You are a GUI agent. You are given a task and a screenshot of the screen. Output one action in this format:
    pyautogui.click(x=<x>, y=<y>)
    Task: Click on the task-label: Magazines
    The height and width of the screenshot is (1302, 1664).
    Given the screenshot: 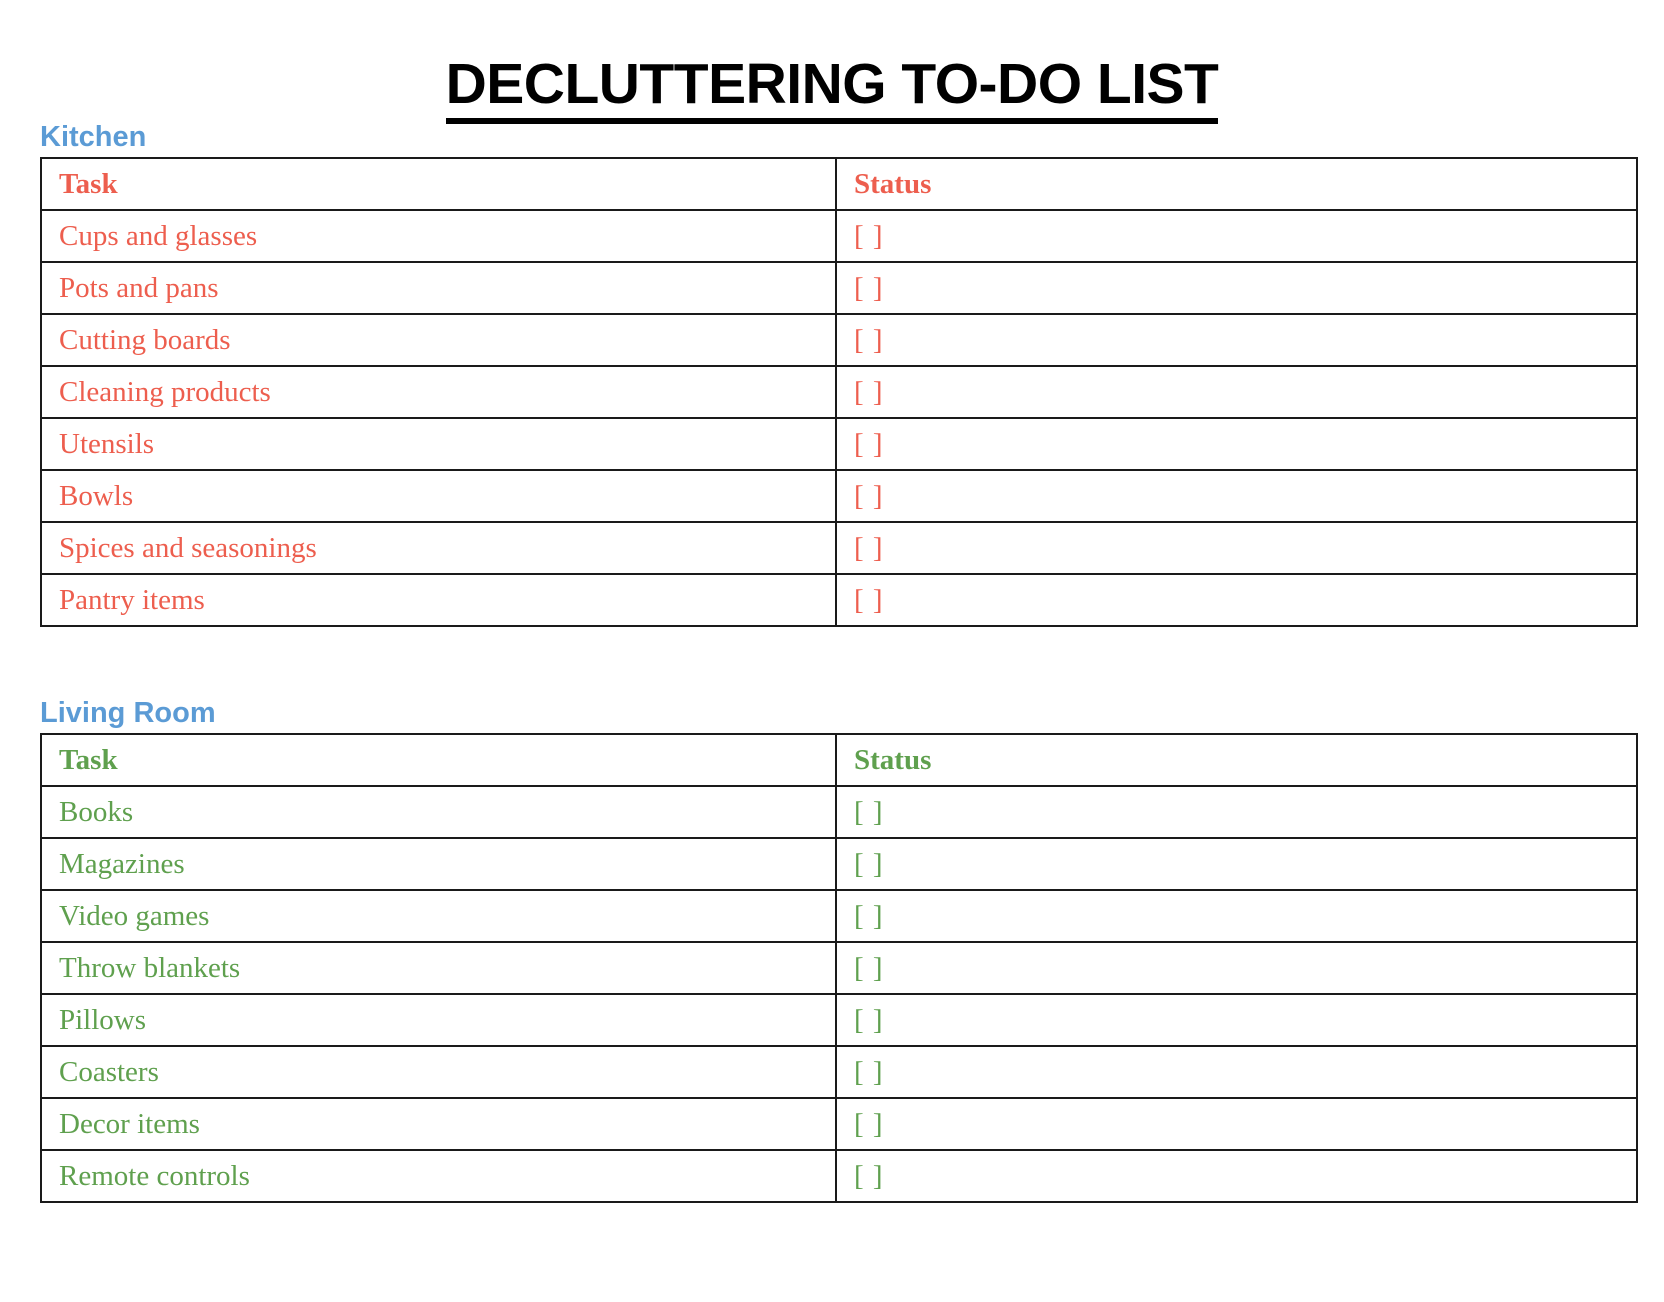 What is the action you would take?
    pyautogui.click(x=438, y=864)
    